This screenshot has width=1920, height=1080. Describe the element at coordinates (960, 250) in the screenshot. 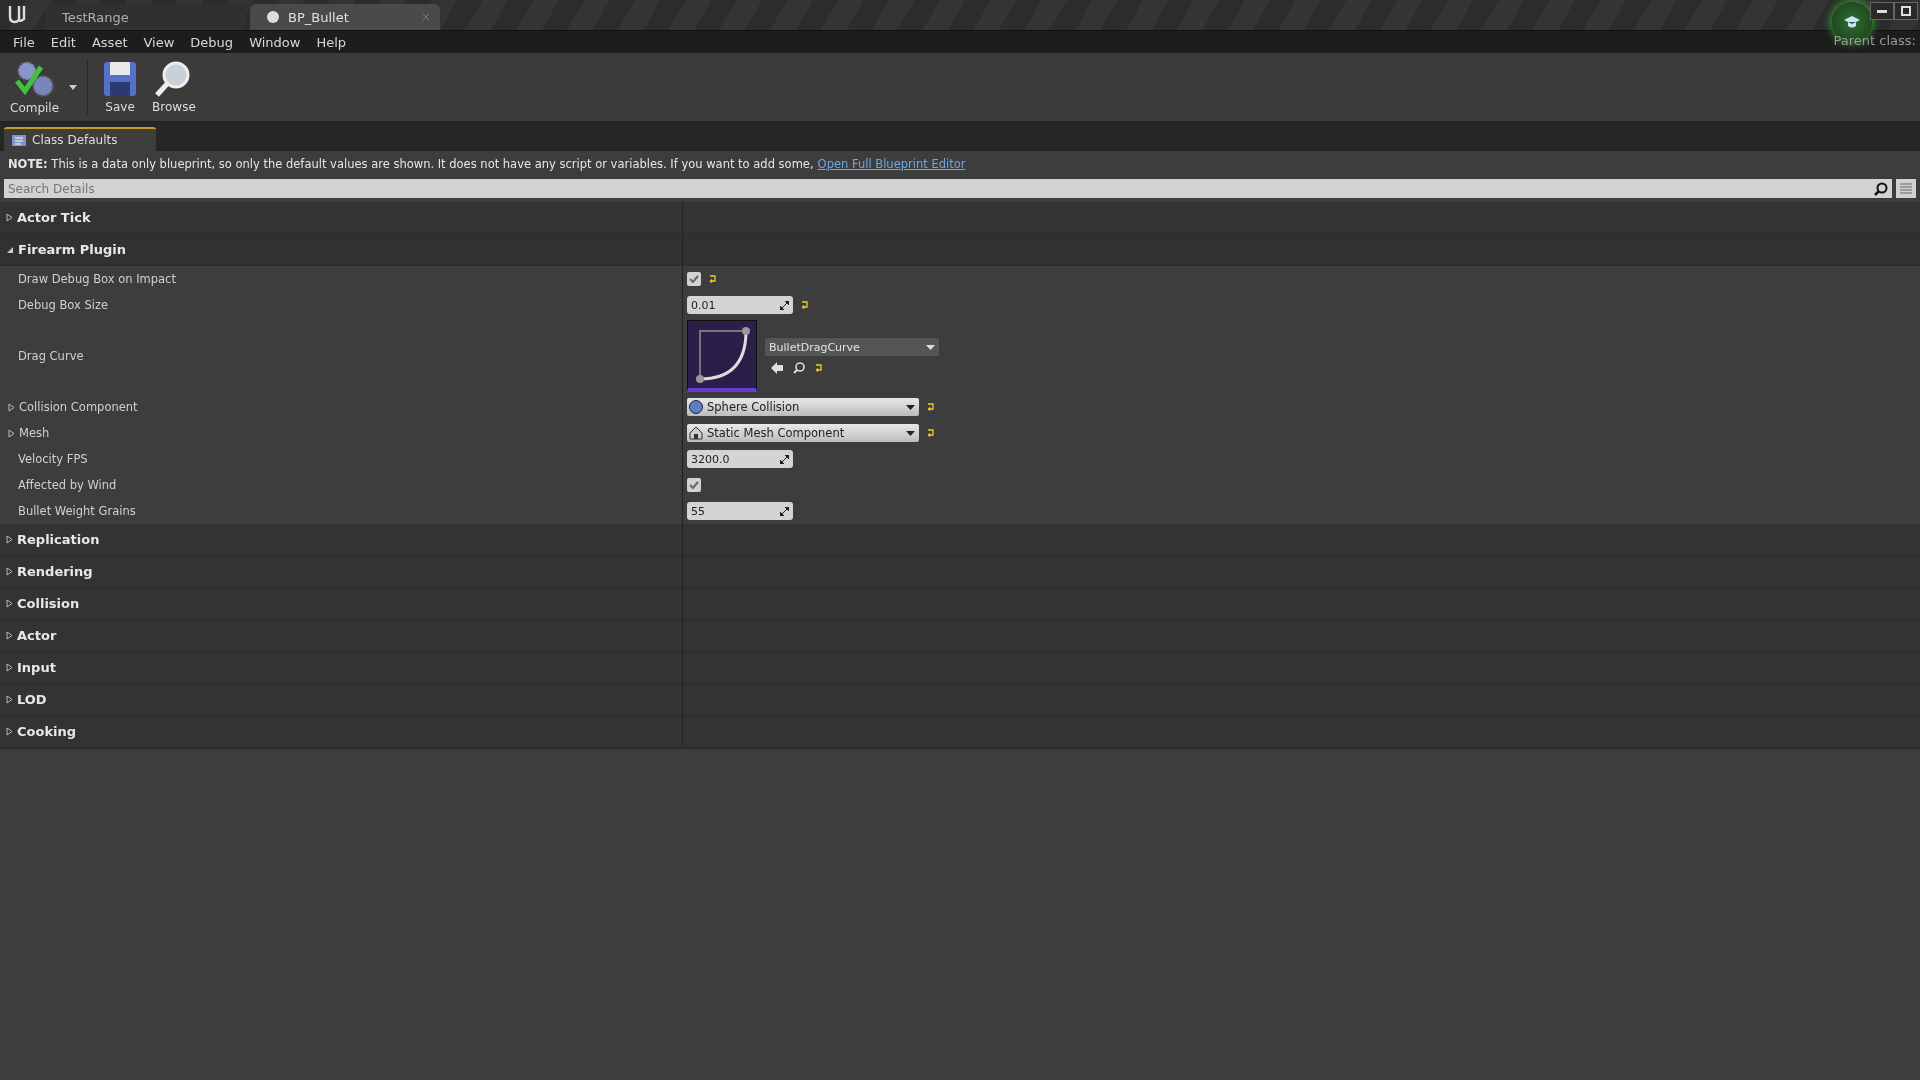

I see `category-row: Firearm Plugin` at that location.